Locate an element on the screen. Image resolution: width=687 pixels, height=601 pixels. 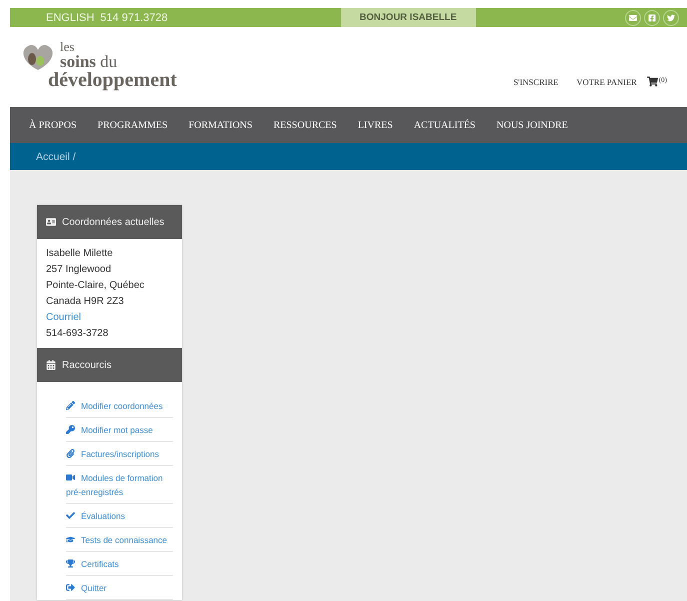
header-link: VOTRE PANIER is located at coordinates (606, 81).